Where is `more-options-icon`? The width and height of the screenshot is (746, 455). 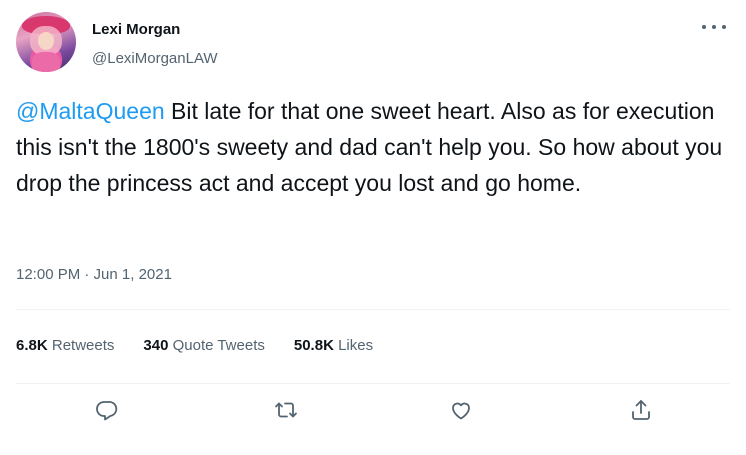 more-options-icon is located at coordinates (714, 27).